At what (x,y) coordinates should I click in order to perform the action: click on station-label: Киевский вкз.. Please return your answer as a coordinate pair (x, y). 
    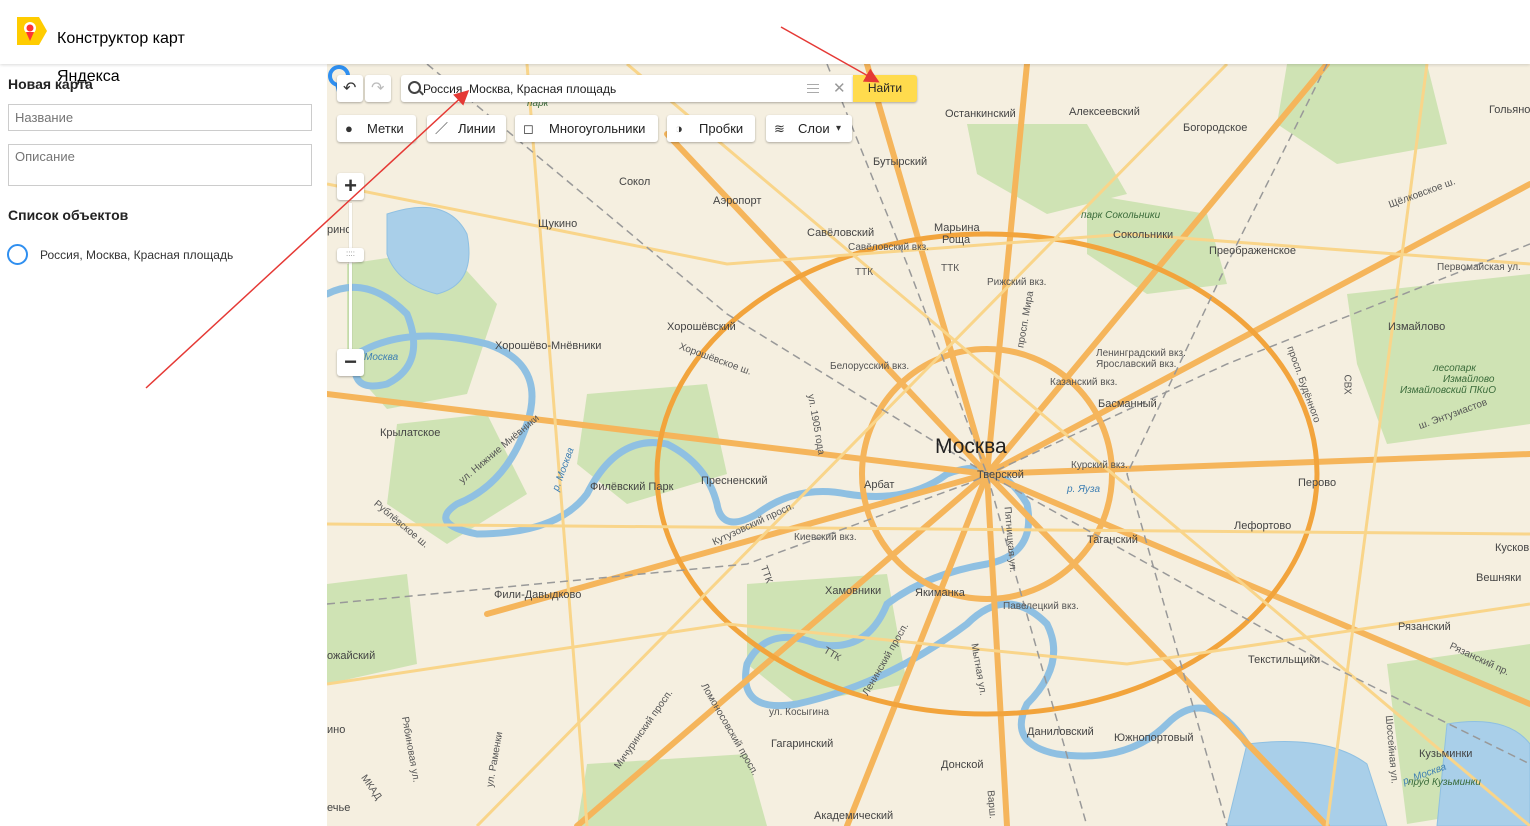
    Looking at the image, I should click on (825, 537).